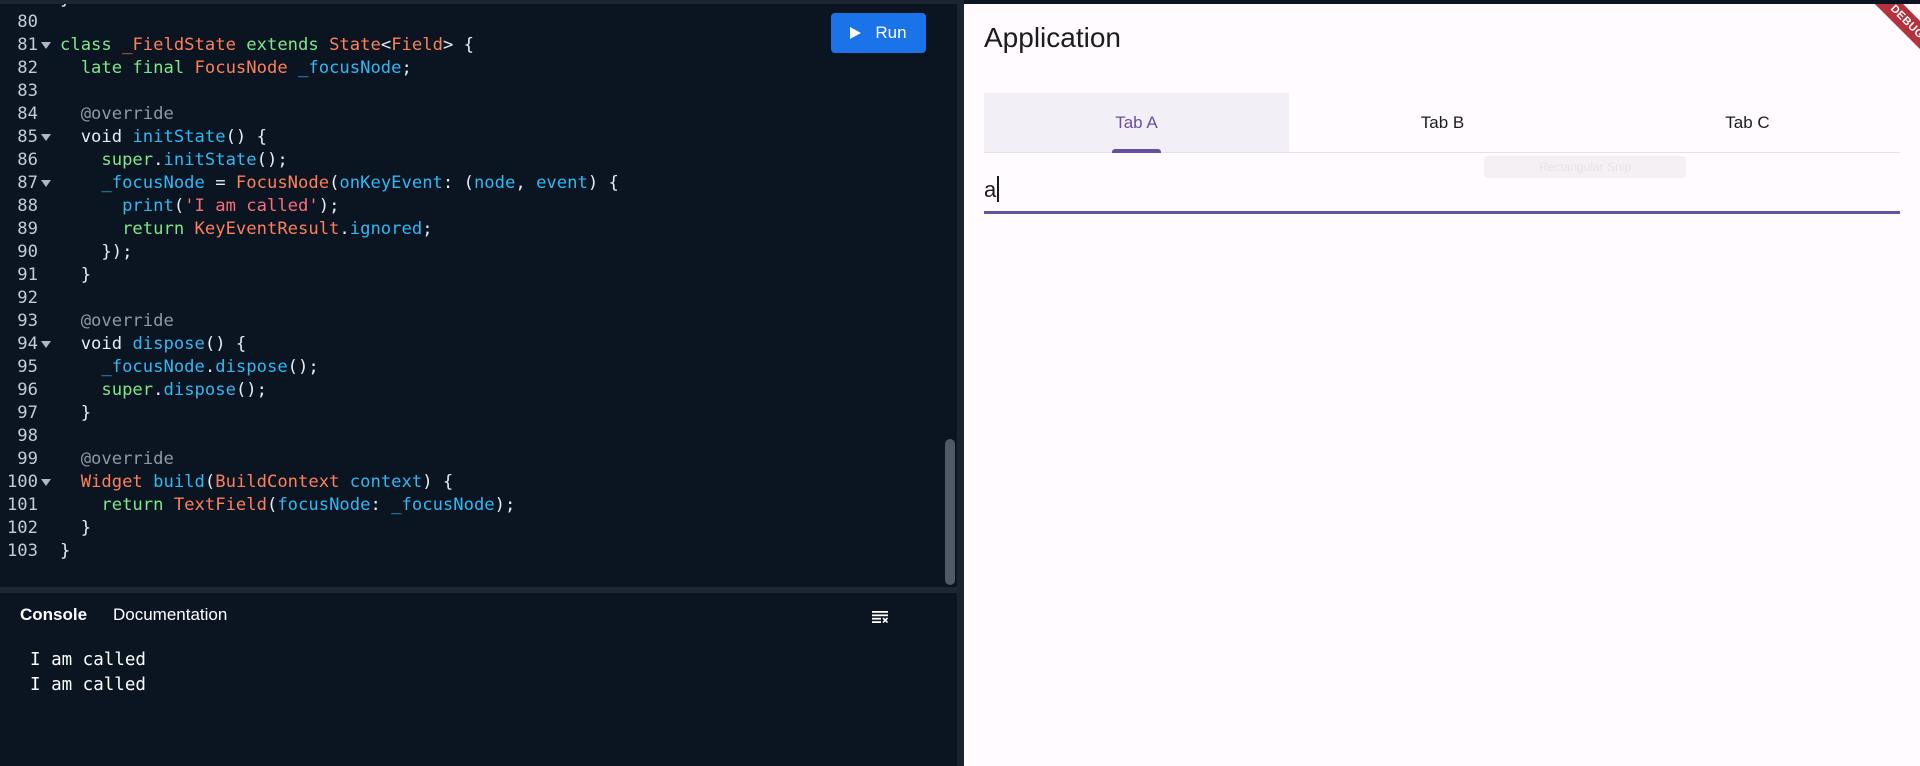 The height and width of the screenshot is (766, 1920). What do you see at coordinates (22, 551) in the screenshot?
I see `line-number: 103` at bounding box center [22, 551].